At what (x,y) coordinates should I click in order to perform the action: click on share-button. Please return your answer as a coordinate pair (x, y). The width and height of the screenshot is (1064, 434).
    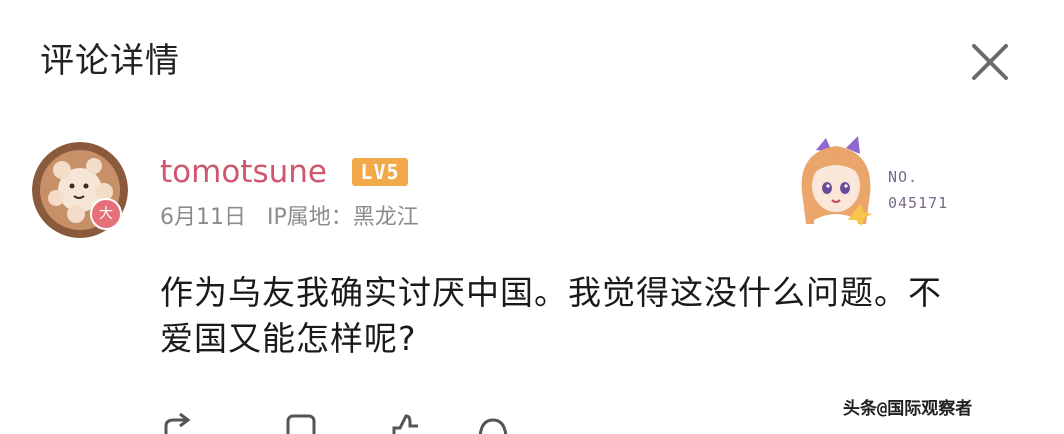
    Looking at the image, I should click on (177, 423).